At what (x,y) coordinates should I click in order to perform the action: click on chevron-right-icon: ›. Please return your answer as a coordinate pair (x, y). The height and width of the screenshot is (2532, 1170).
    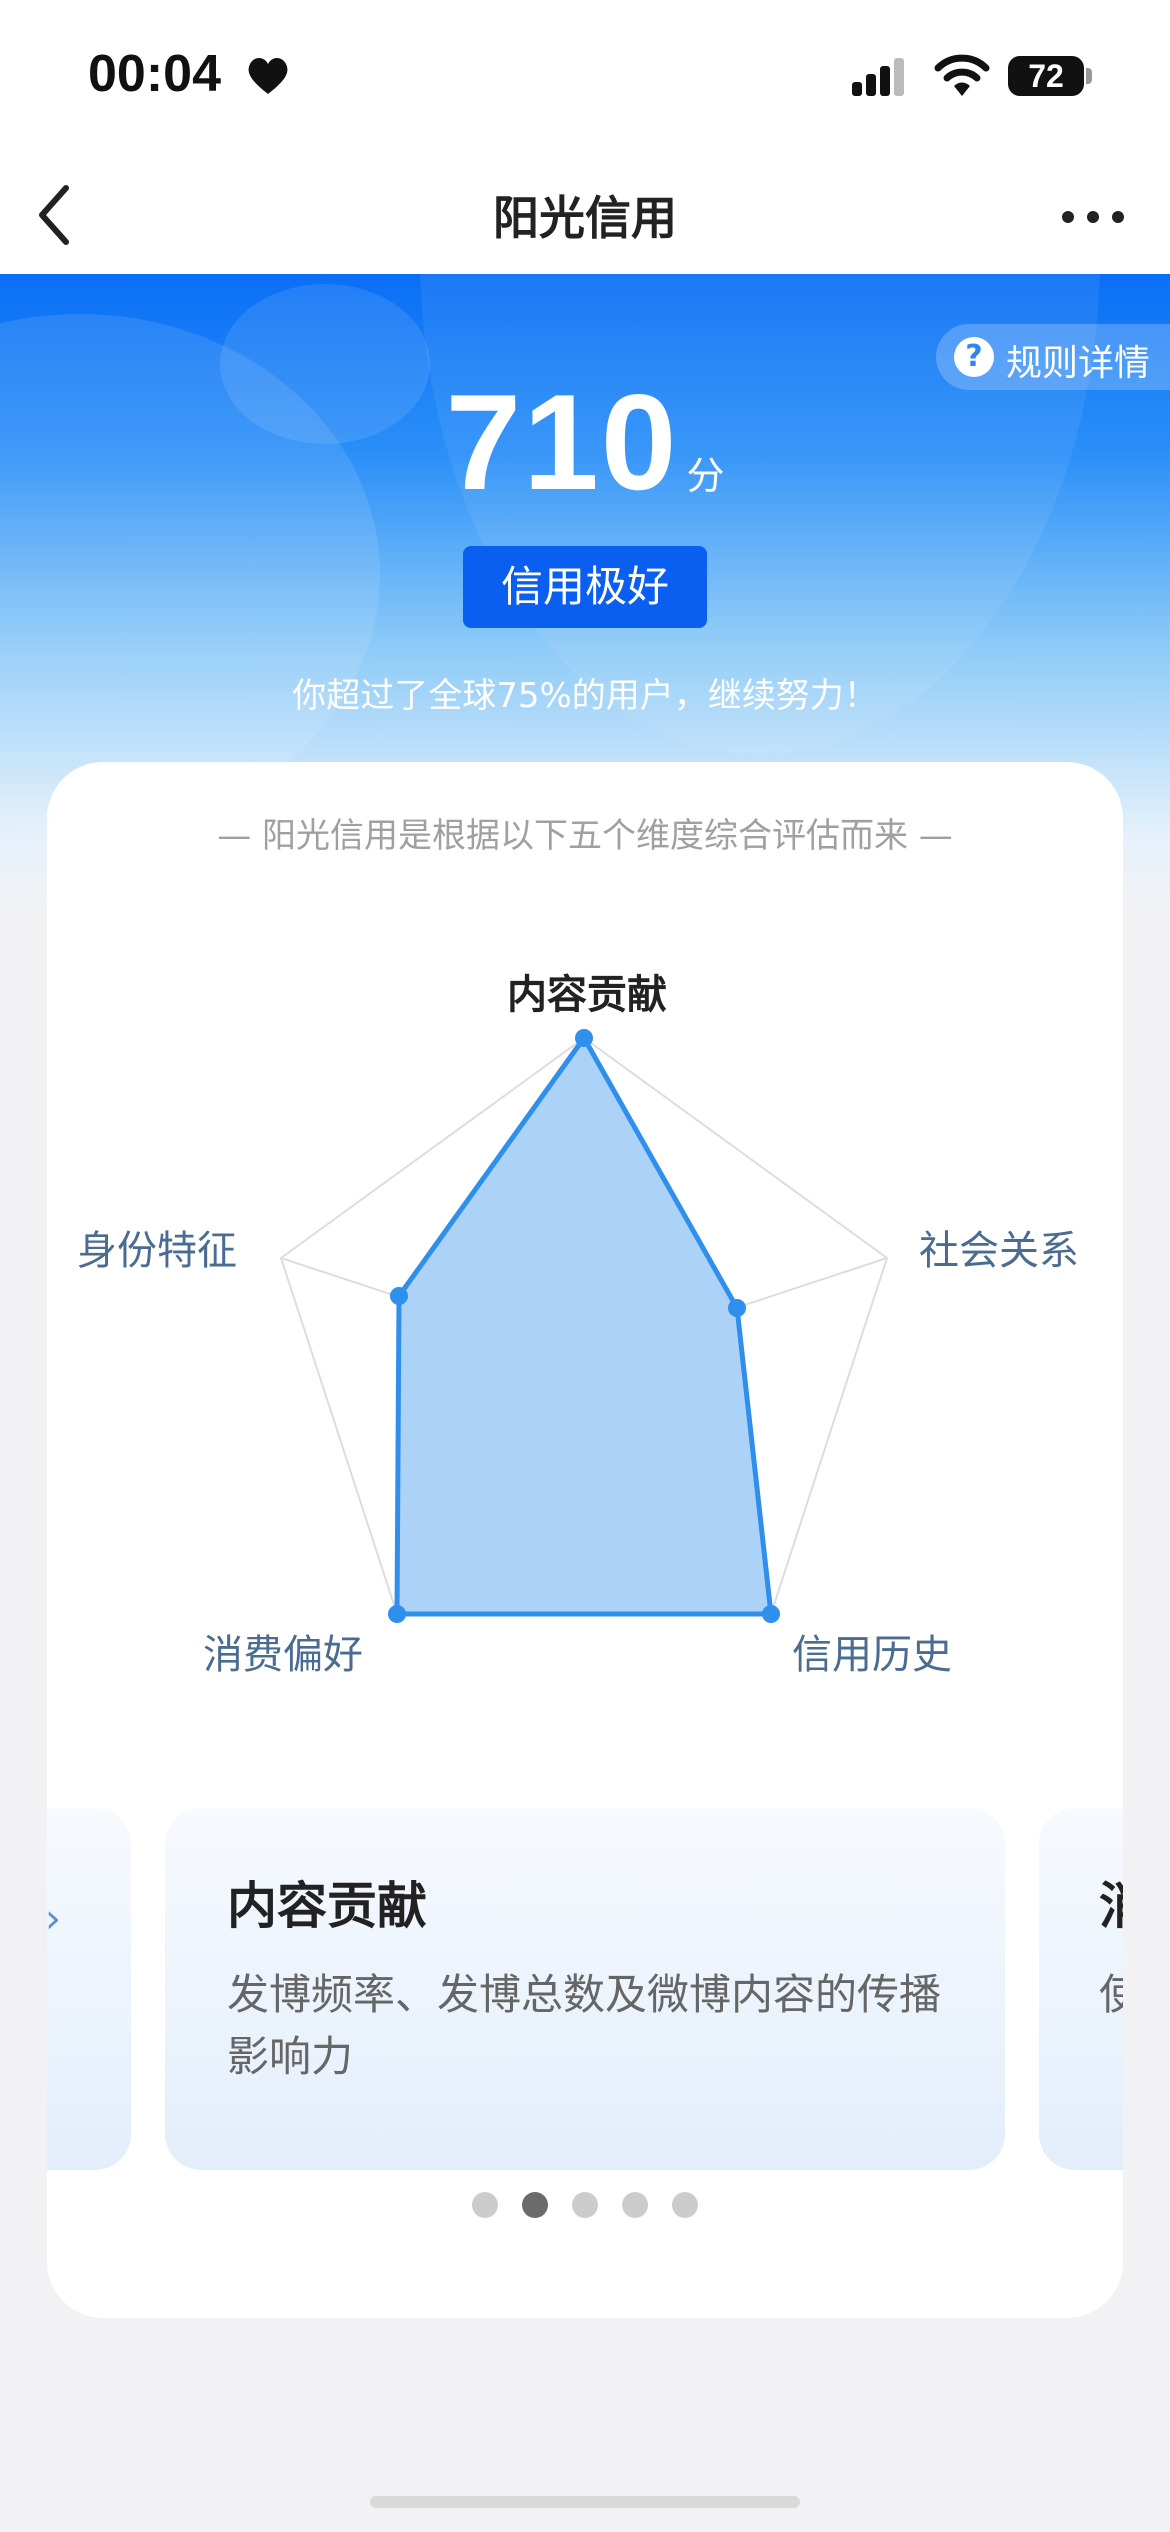
    Looking at the image, I should click on (54, 1919).